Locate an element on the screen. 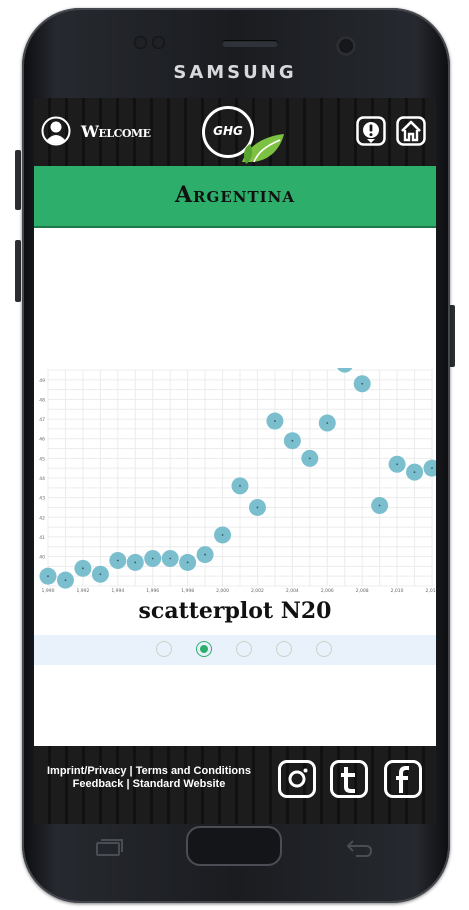 The height and width of the screenshot is (910, 469). page-title: Argentina is located at coordinates (235, 195).